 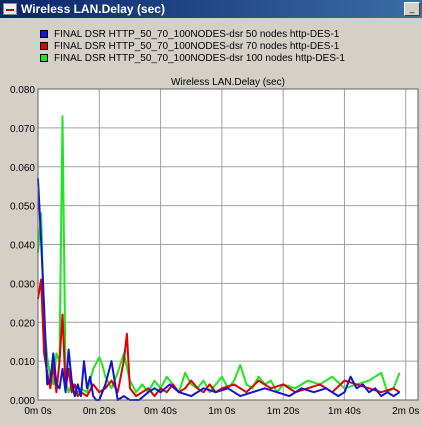 What do you see at coordinates (344, 411) in the screenshot?
I see `x-tick-label: 1m 40s` at bounding box center [344, 411].